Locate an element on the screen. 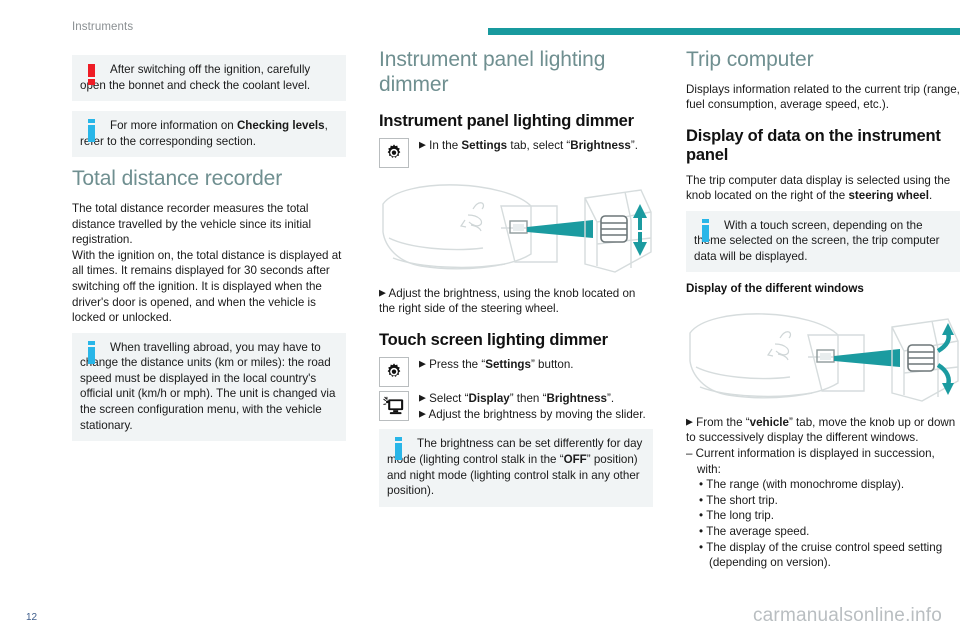  list-item: • The range (with monochrome display). is located at coordinates (802, 485).